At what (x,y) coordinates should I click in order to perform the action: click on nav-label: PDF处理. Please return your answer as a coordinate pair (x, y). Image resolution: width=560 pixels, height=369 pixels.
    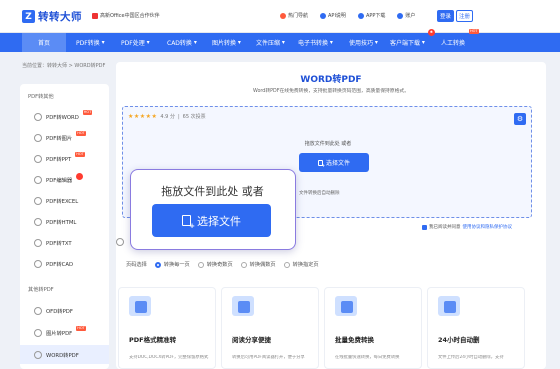
    Looking at the image, I should click on (133, 43).